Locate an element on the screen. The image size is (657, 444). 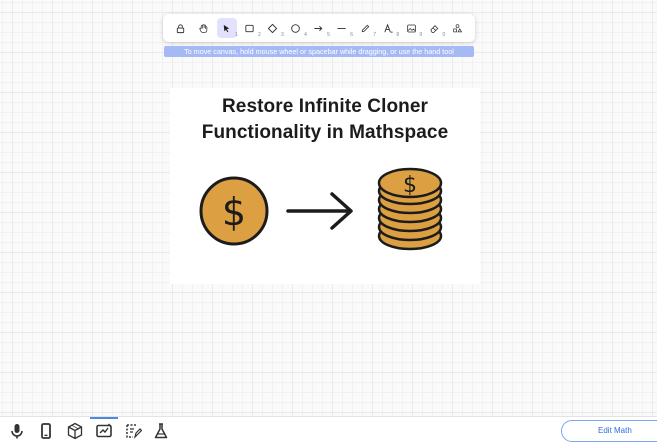
cursor-arrow-icon is located at coordinates (226, 28).